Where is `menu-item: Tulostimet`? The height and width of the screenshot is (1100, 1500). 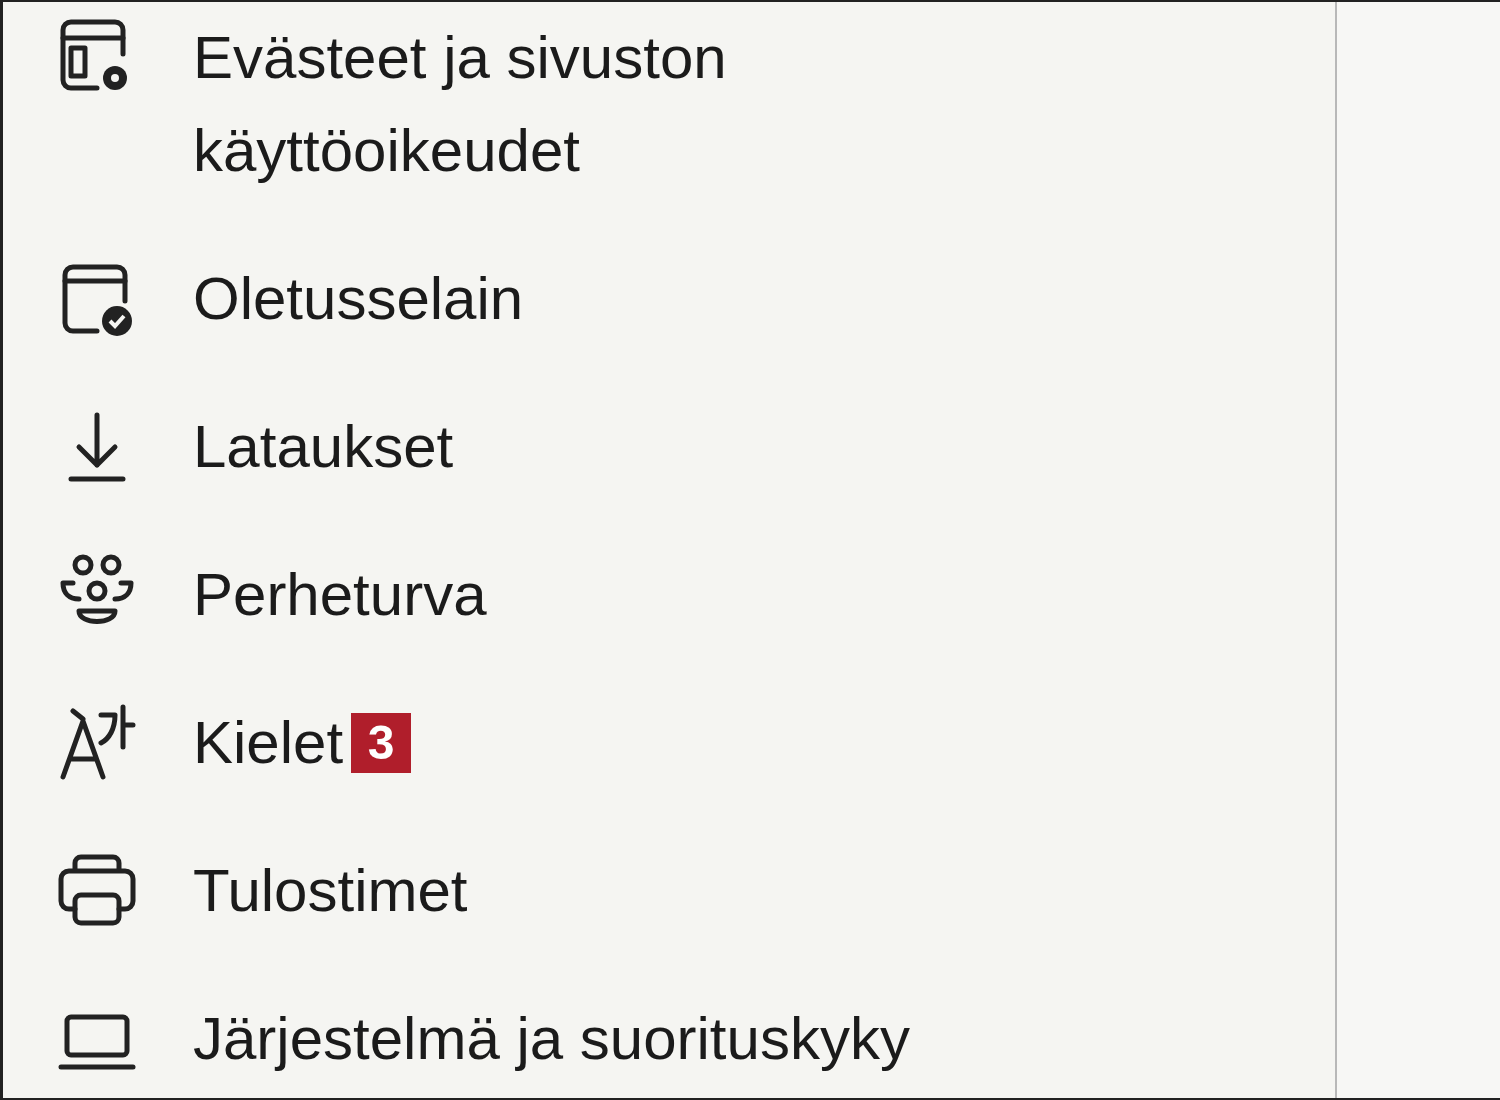
menu-item: Tulostimet is located at coordinates (330, 890).